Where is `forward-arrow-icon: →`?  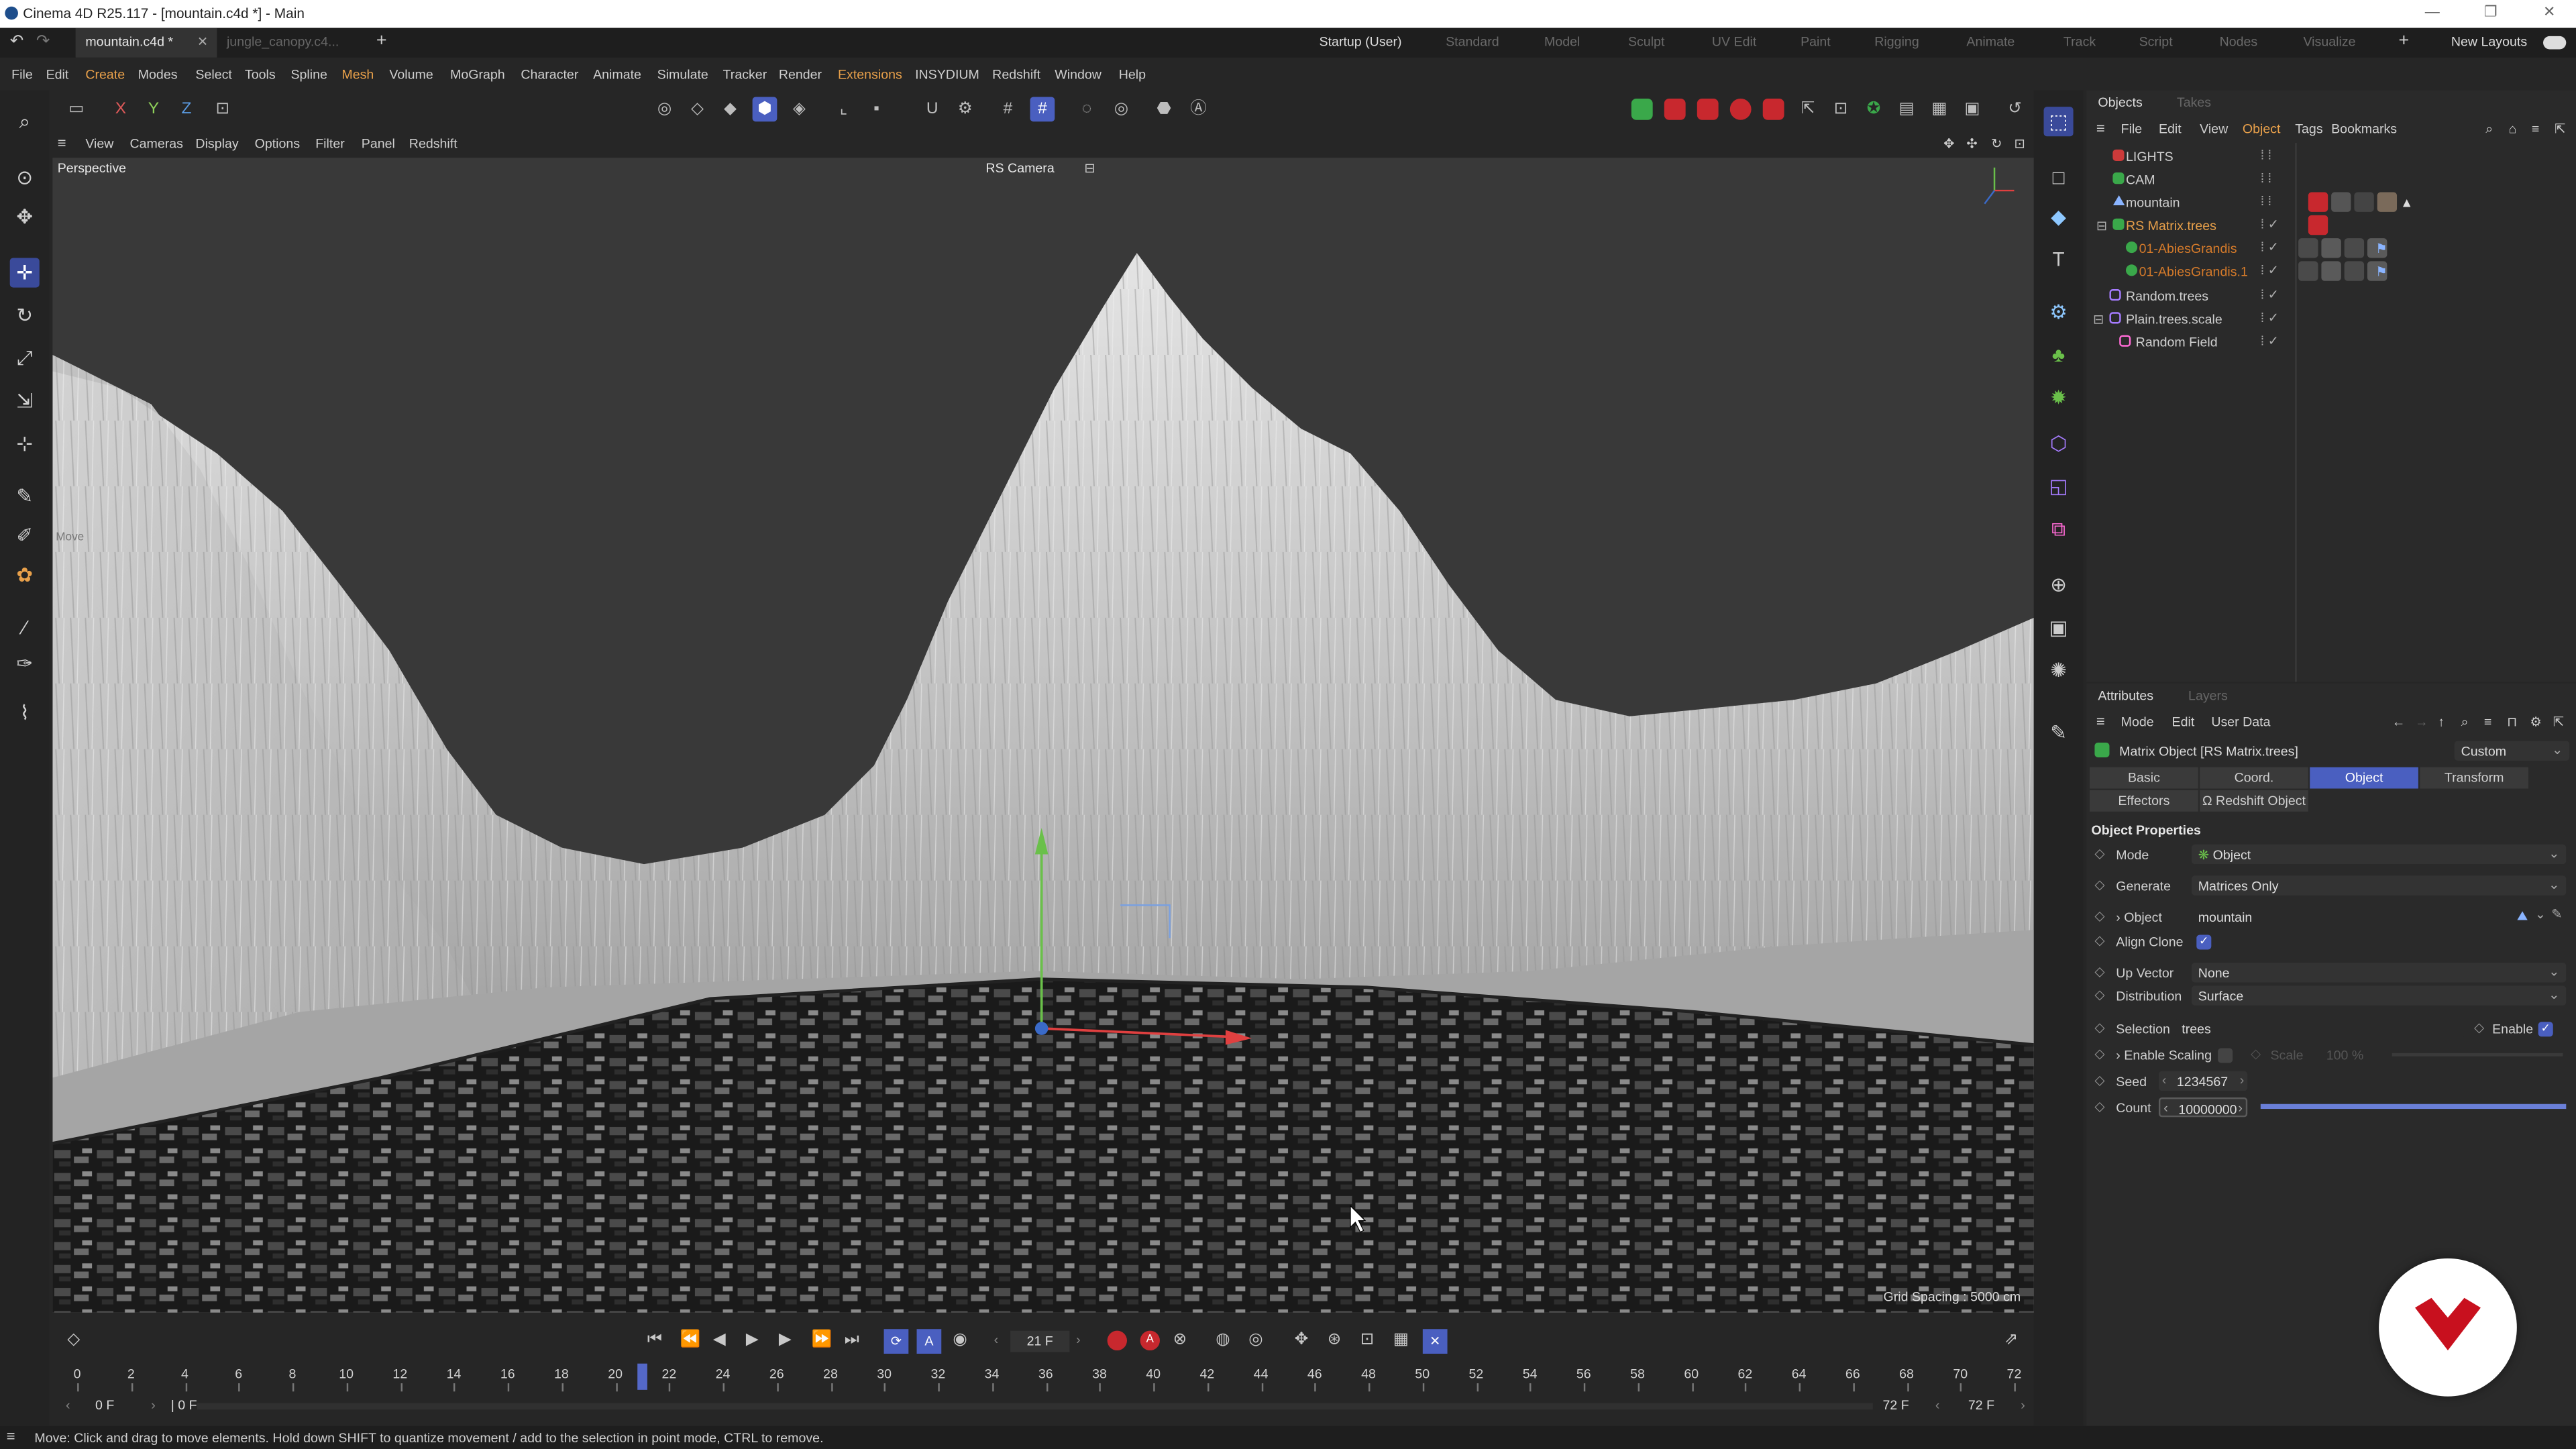 forward-arrow-icon: → is located at coordinates (2421, 721).